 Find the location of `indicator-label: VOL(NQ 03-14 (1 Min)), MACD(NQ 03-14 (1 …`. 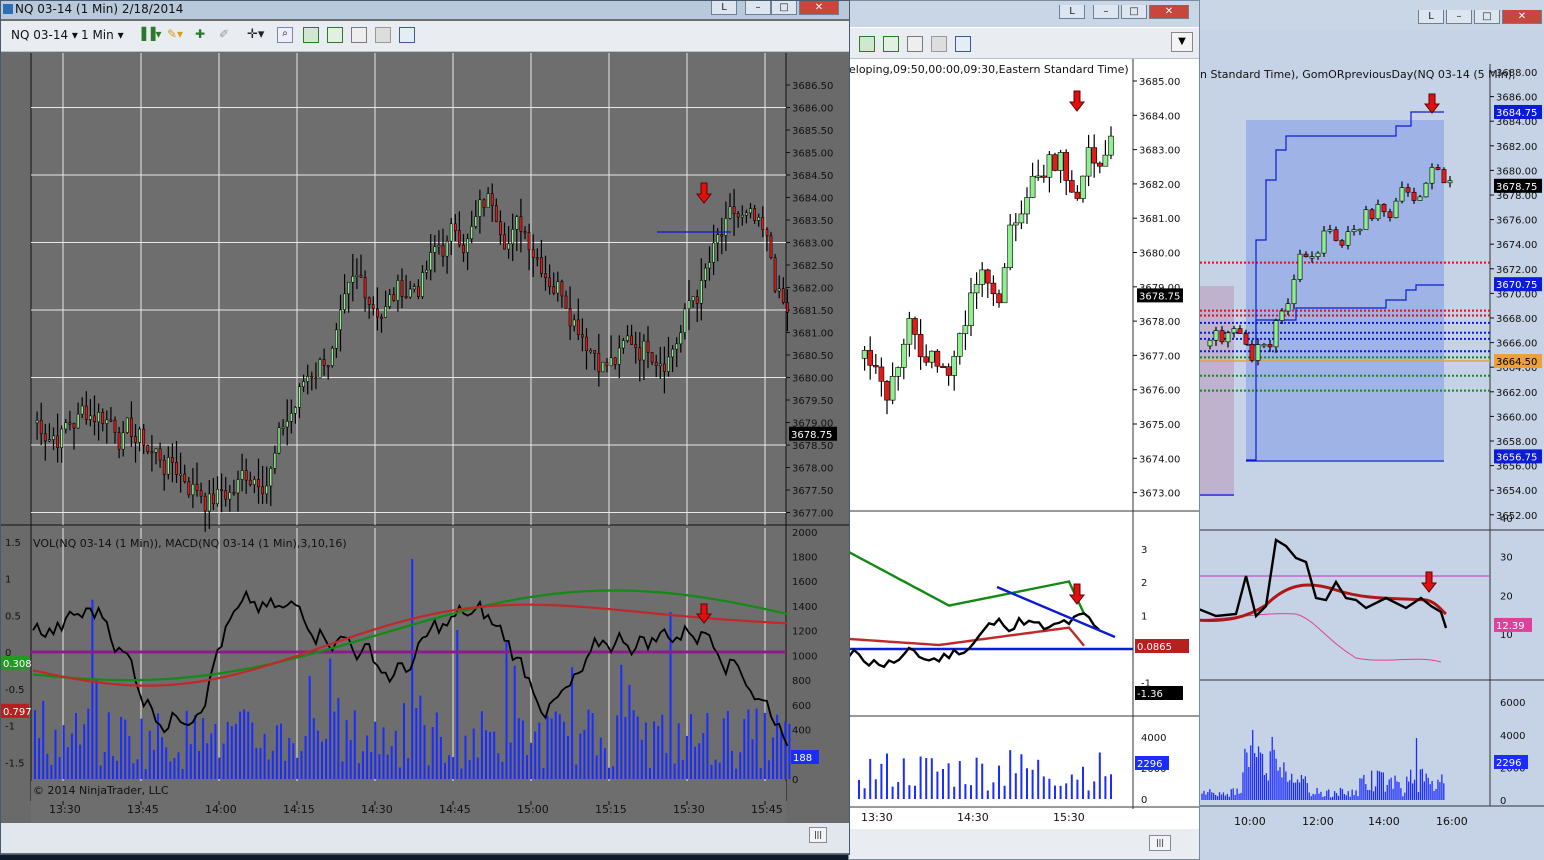

indicator-label: VOL(NQ 03-14 (1 Min)), MACD(NQ 03-14 (1 … is located at coordinates (190, 543).